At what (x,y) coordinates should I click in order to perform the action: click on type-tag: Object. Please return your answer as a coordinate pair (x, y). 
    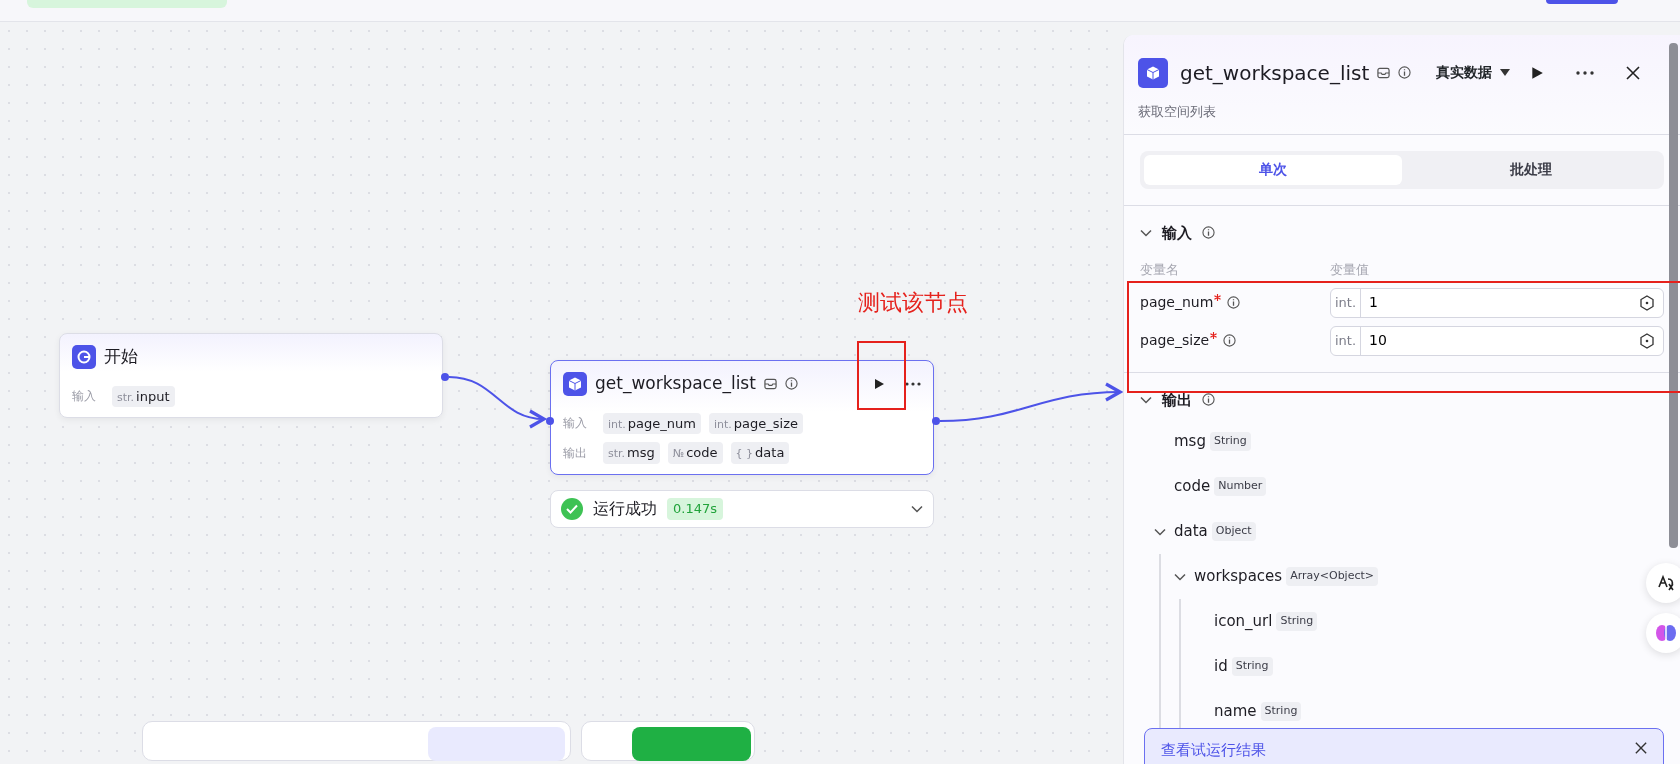
    Looking at the image, I should click on (1233, 531).